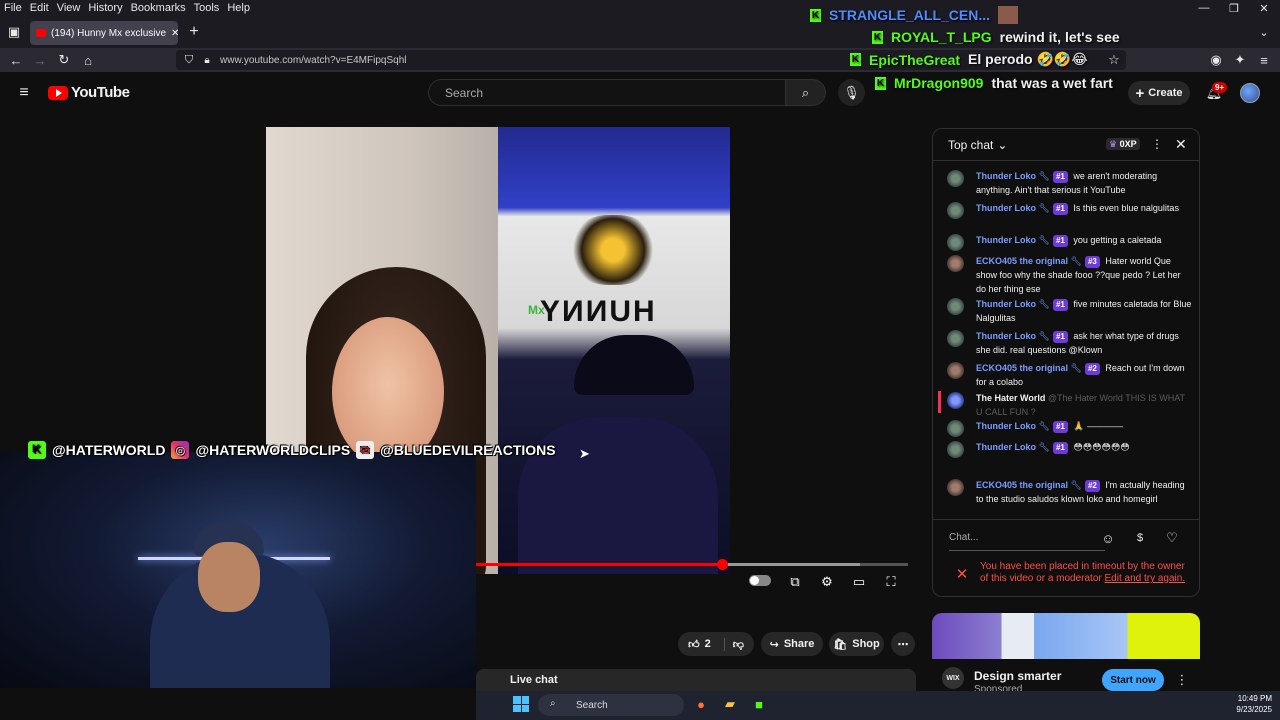 This screenshot has height=720, width=1280. I want to click on ad-banner-image, so click(1066, 636).